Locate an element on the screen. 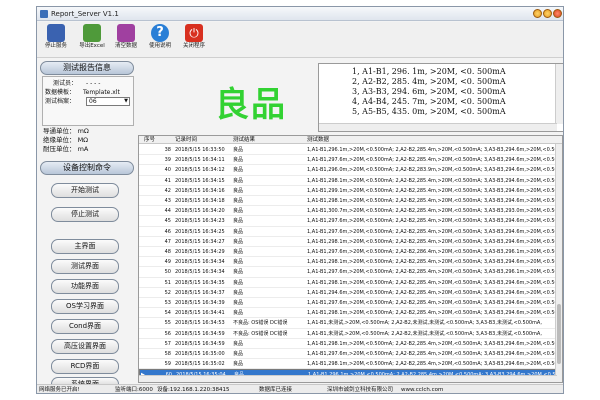  close-button is located at coordinates (557, 13).